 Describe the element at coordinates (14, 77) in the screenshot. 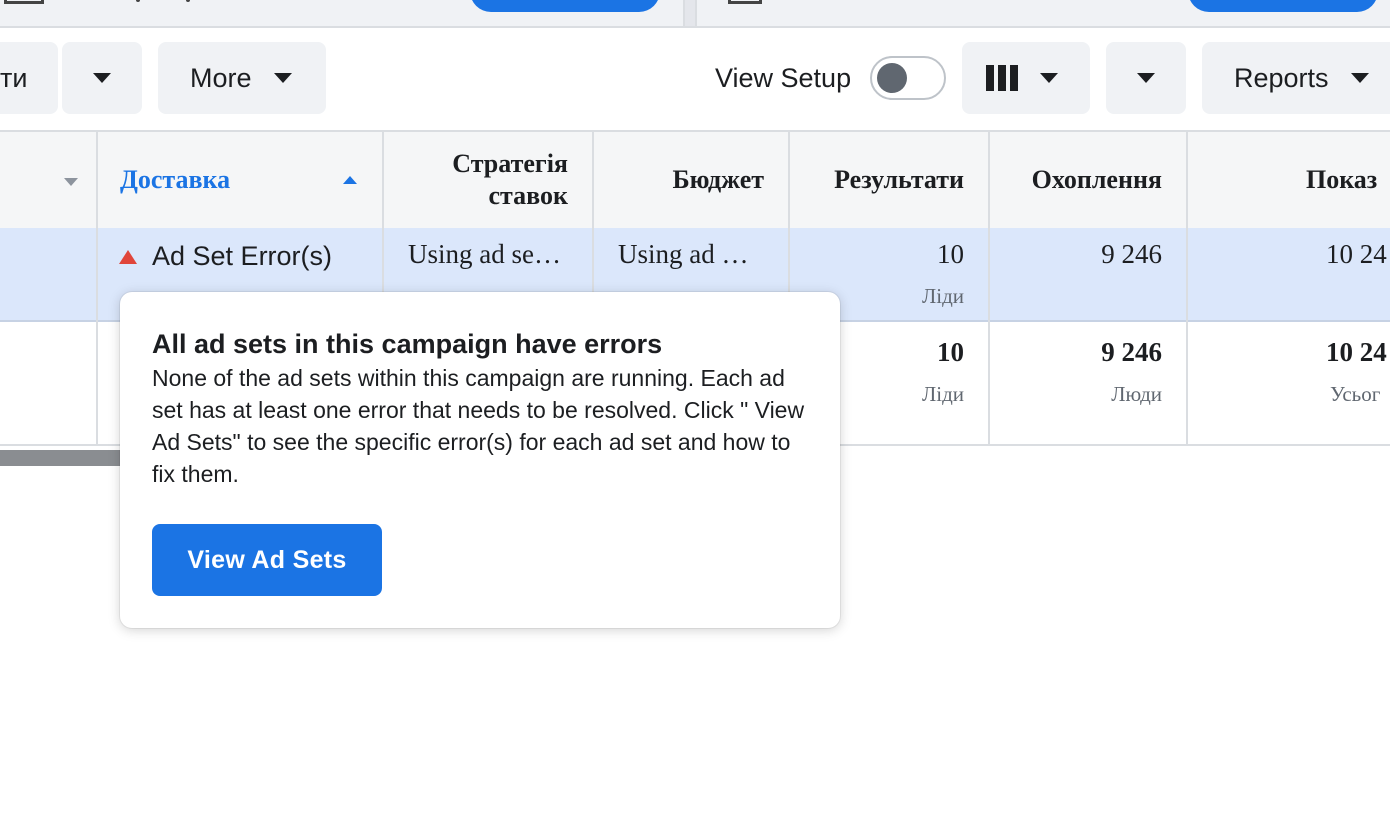

I see `truncated-action-label: ти` at that location.